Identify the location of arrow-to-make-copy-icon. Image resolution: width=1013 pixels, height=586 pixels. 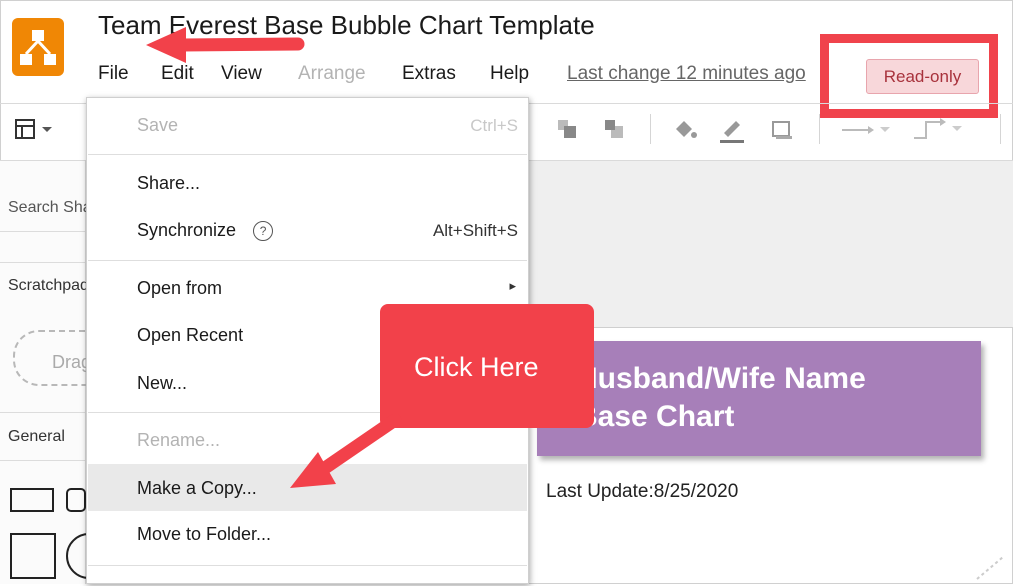
(346, 450).